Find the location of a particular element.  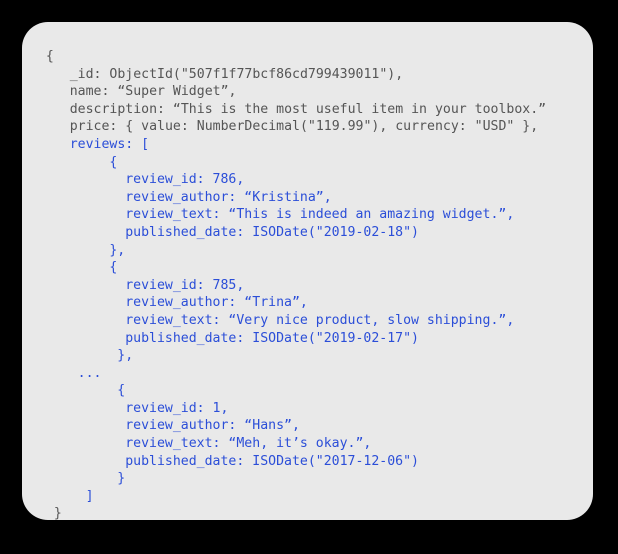

line-review3-close: } is located at coordinates (121, 479).